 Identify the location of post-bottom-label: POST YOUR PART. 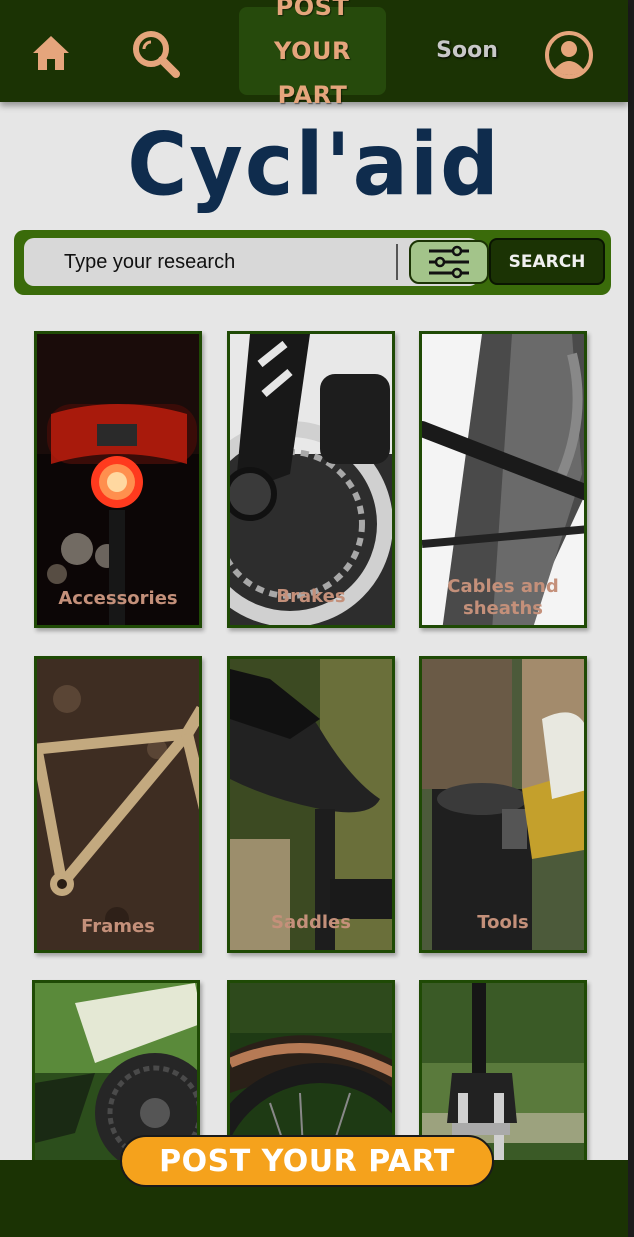
(307, 1161).